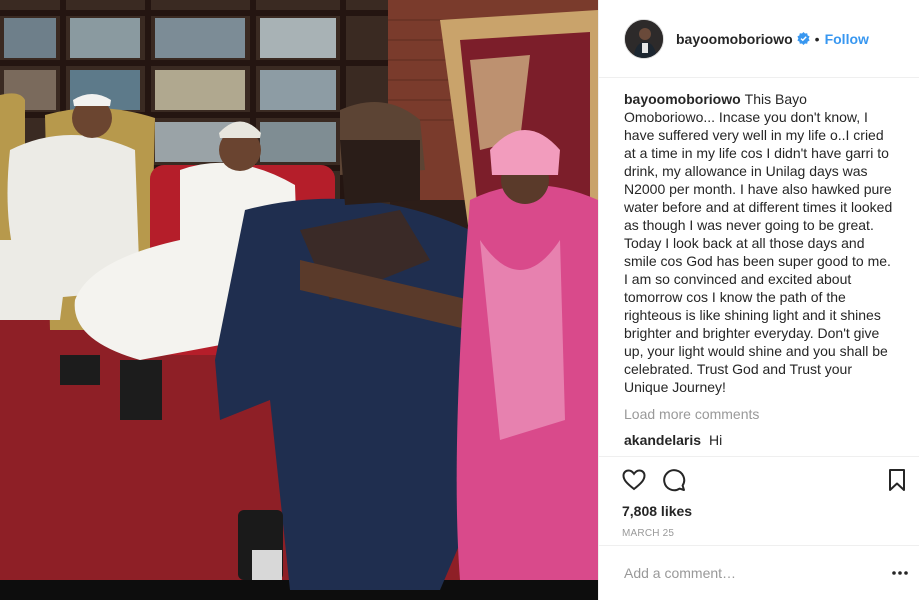 This screenshot has width=919, height=600. I want to click on post-header: bayoomoboriowo • Follow, so click(759, 39).